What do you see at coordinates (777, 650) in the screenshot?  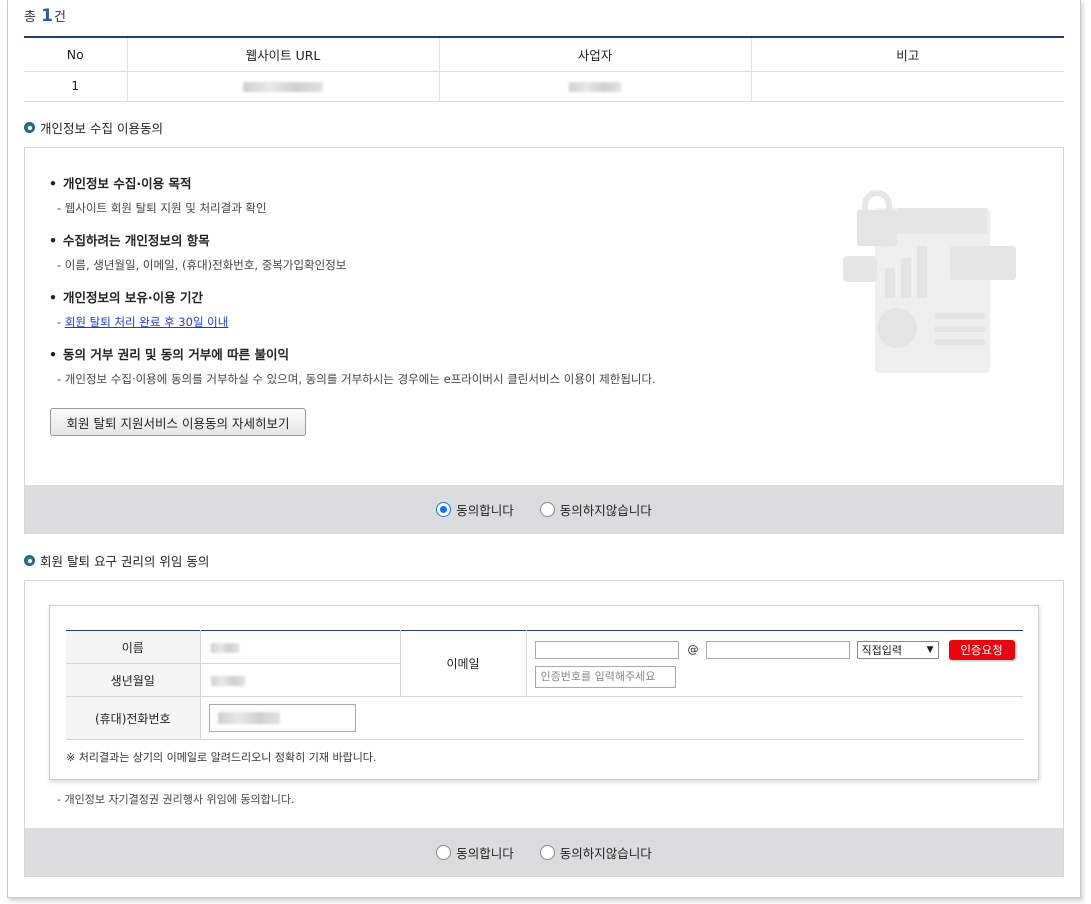 I see `email-domain-input` at bounding box center [777, 650].